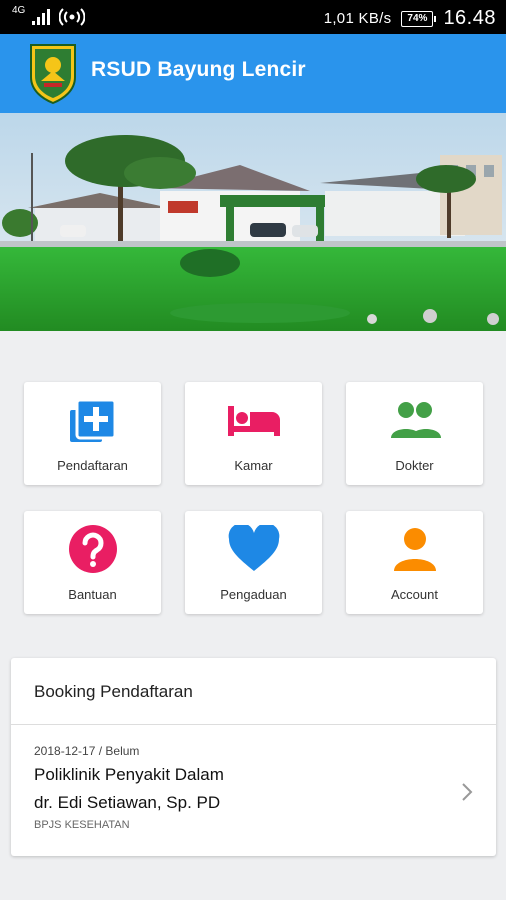 The width and height of the screenshot is (506, 900). I want to click on booking-doctor: dr. Edi Setiawan, Sp. PD, so click(127, 802).